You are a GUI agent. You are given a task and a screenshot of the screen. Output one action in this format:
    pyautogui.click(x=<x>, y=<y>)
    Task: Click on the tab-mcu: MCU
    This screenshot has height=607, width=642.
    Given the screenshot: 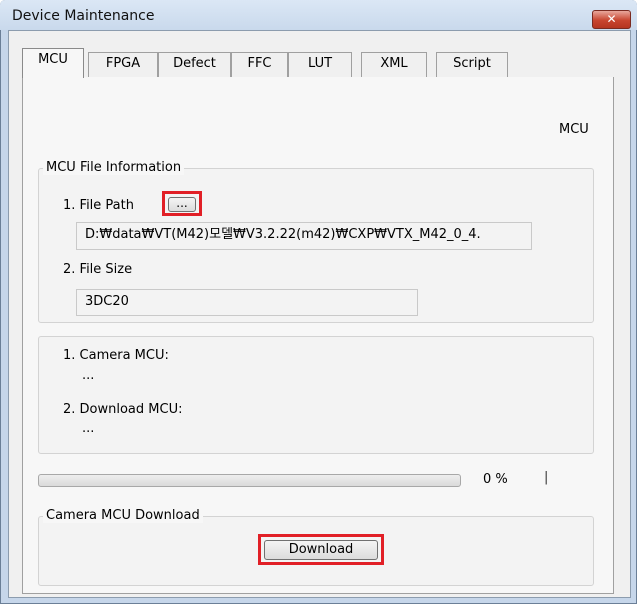 What is the action you would take?
    pyautogui.click(x=53, y=63)
    